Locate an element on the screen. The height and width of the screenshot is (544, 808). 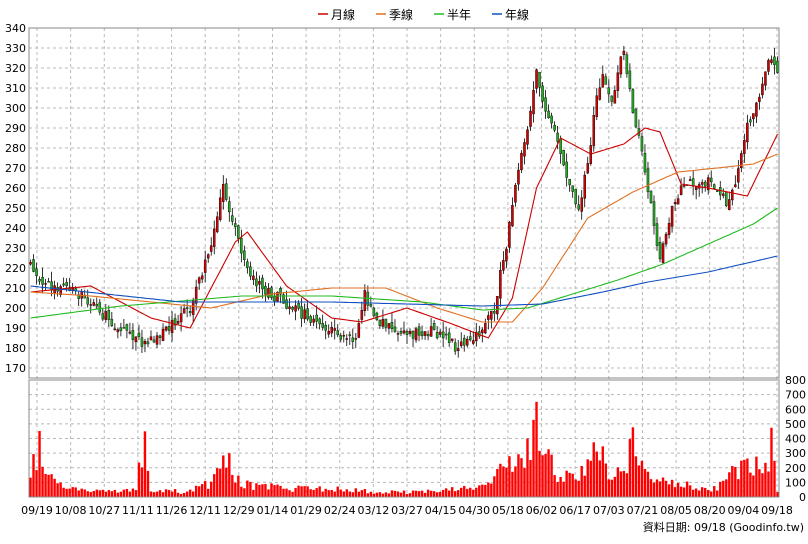
date-tick-label: 07/03 is located at coordinates (609, 510).